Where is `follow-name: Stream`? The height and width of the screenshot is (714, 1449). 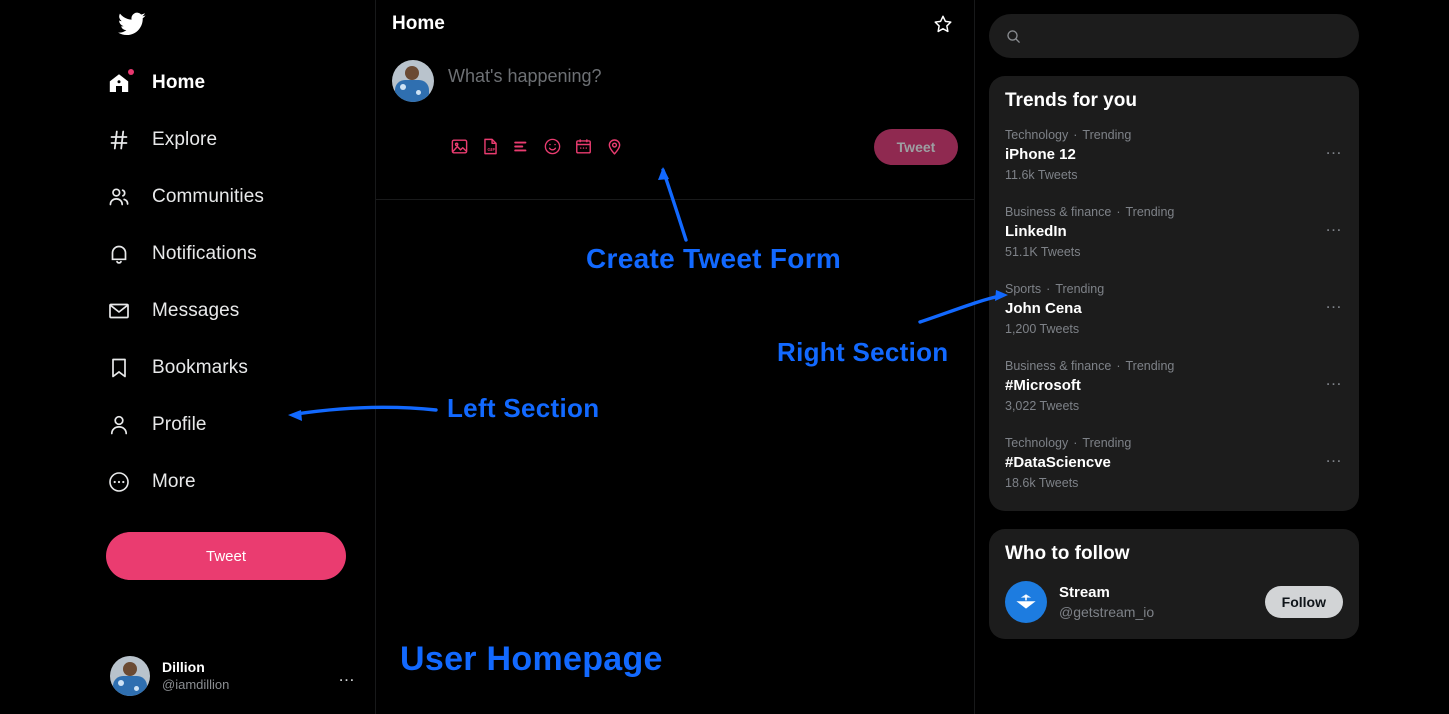
follow-name: Stream is located at coordinates (1084, 593).